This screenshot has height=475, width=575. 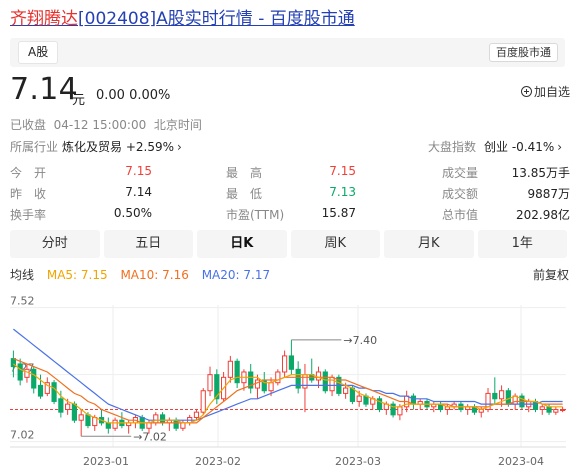 What do you see at coordinates (22, 301) in the screenshot?
I see `y-tick-label: 7.52` at bounding box center [22, 301].